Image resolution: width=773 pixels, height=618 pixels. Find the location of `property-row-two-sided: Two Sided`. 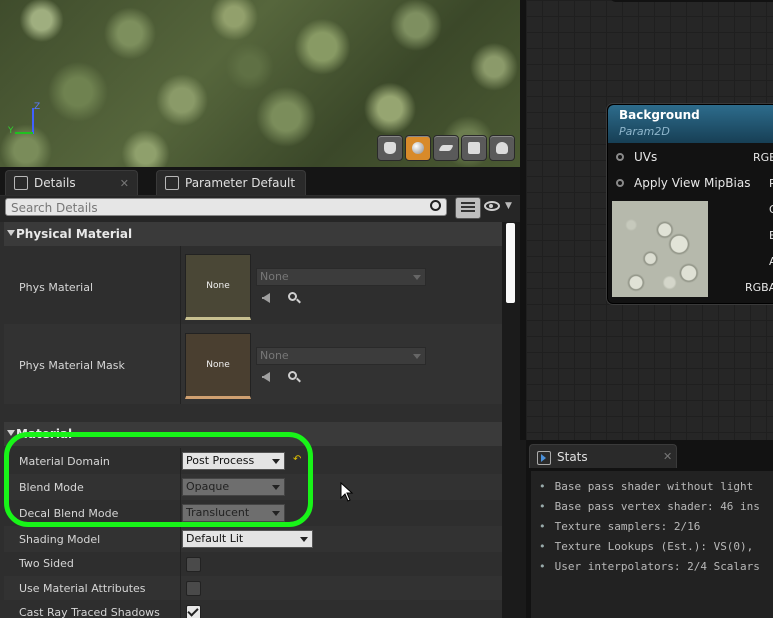

property-row-two-sided: Two Sided is located at coordinates (253, 564).